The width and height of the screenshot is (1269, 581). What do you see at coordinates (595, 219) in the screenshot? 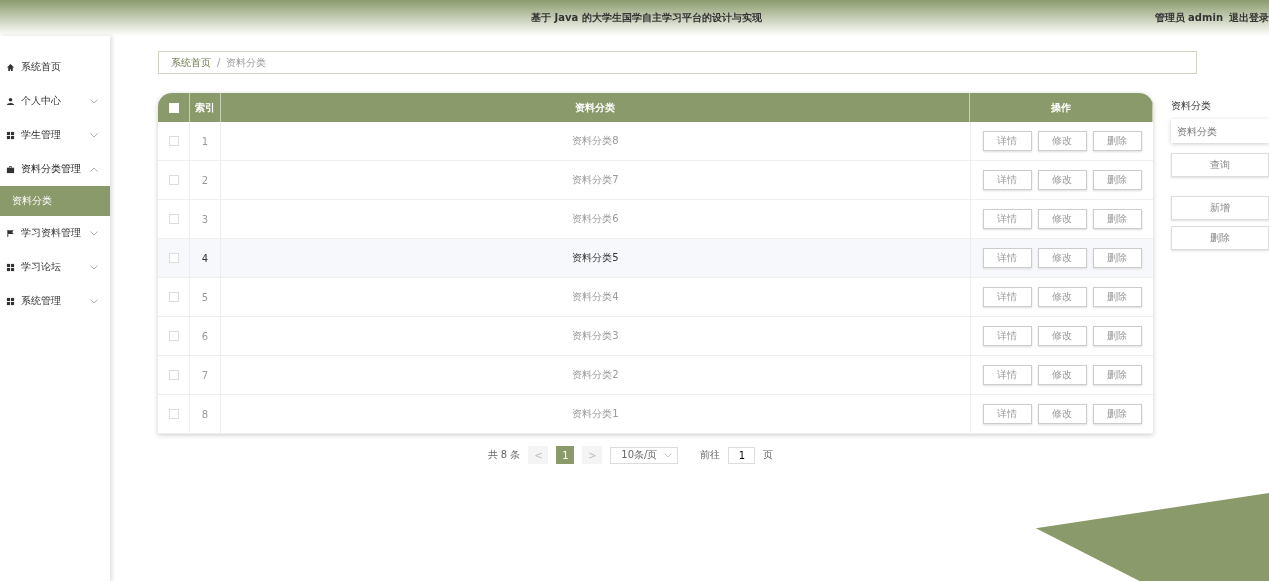
I see `table-cell: 资料分类6` at bounding box center [595, 219].